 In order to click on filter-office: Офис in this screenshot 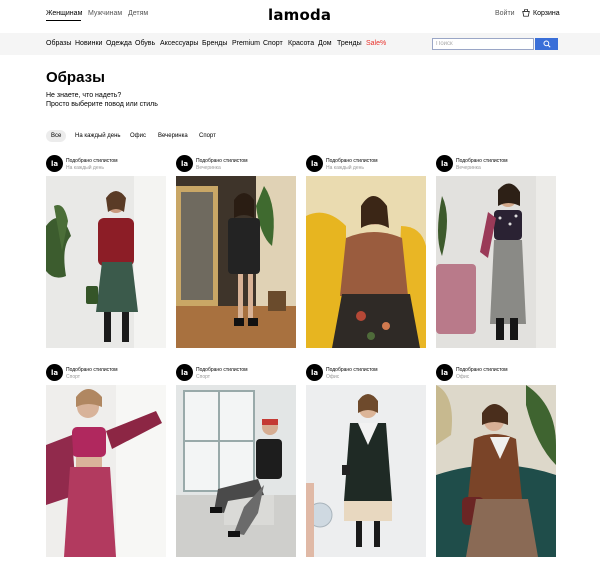, I will do `click(138, 136)`.